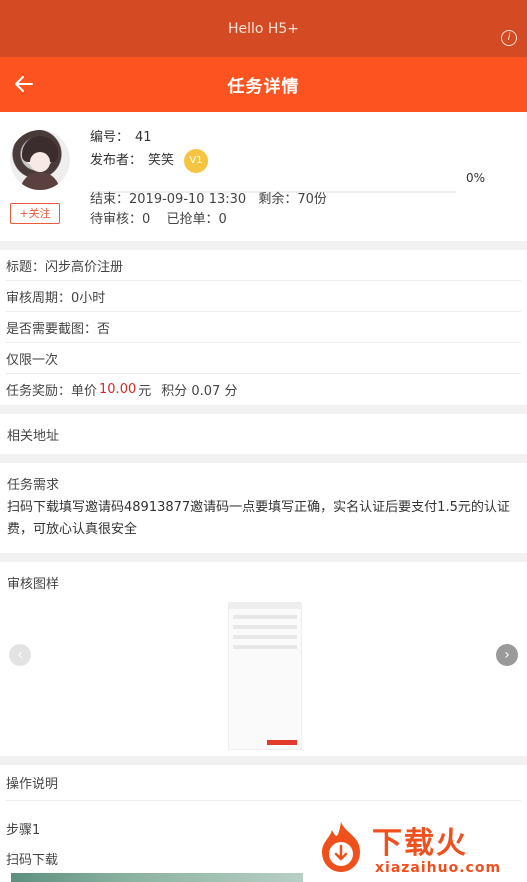 Image resolution: width=527 pixels, height=882 pixels. Describe the element at coordinates (263, 358) in the screenshot. I see `detail-limit-once: 仅限一次` at that location.